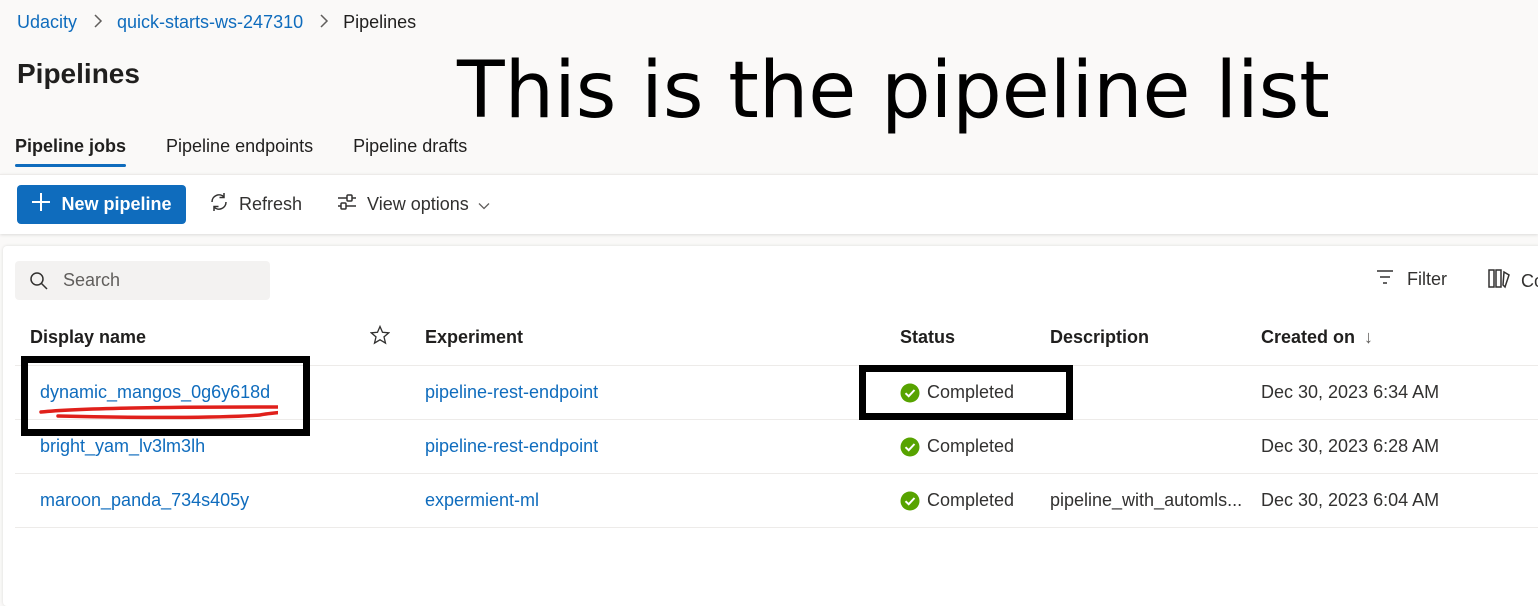 The height and width of the screenshot is (606, 1538). I want to click on search-input, so click(156, 280).